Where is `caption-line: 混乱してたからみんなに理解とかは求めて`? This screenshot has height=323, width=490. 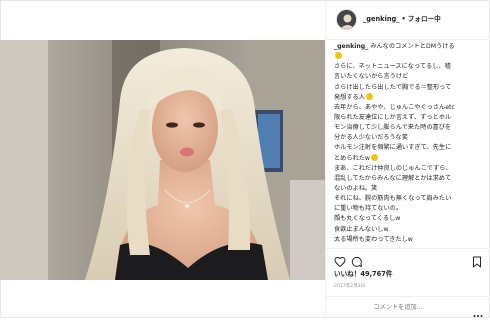
caption-line: 混乱してたからみんなに理解とかは求めて is located at coordinates (393, 178).